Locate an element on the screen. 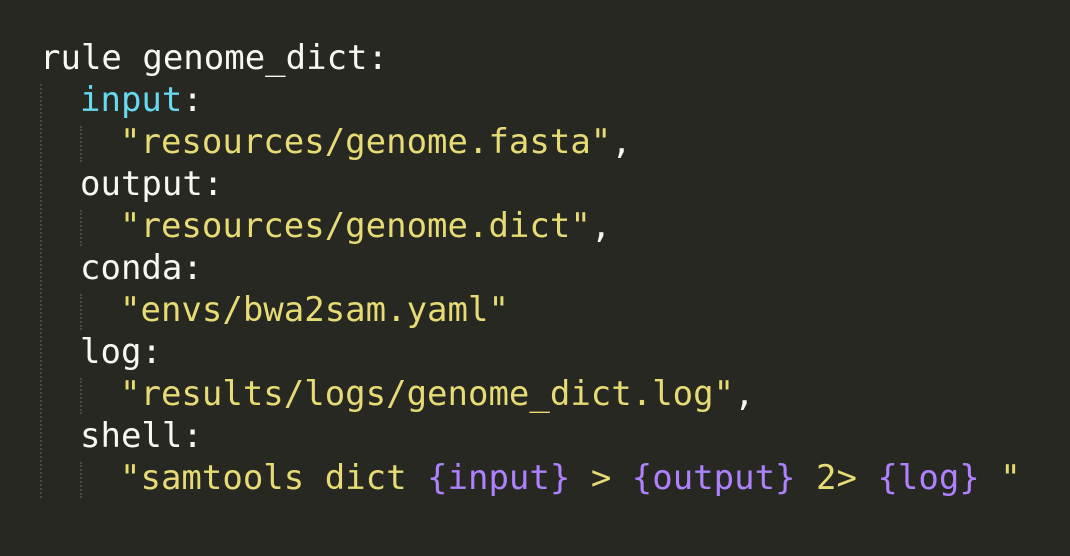  code-line: "envs/bwa2sam.yaml" is located at coordinates (314, 310).